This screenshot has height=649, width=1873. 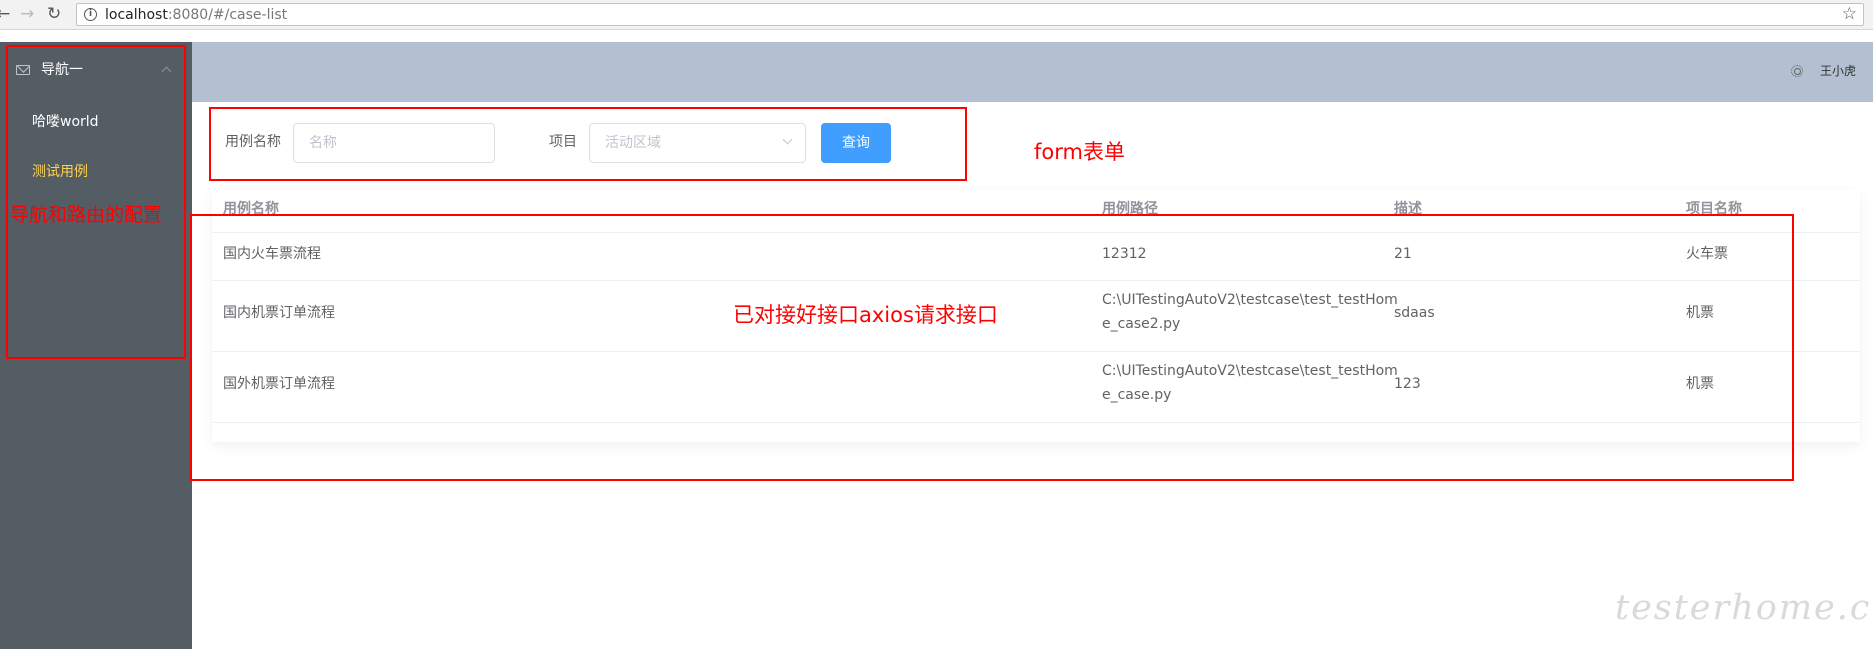 I want to click on watermark: testerhome.com, so click(x=1744, y=608).